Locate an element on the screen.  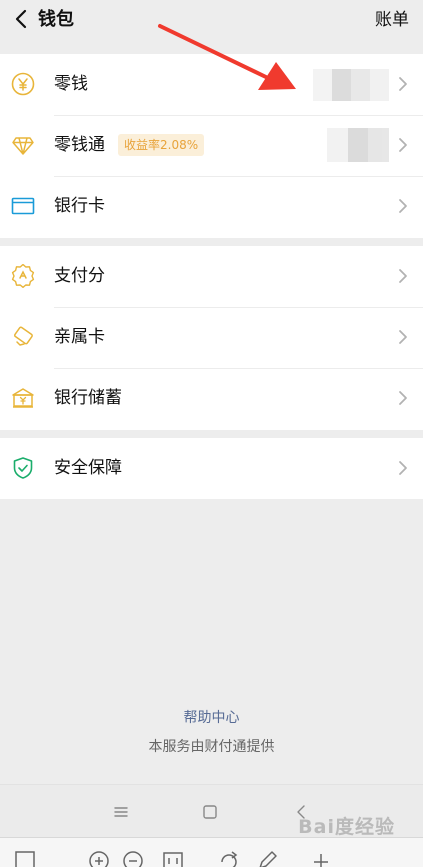
list-item-security: 安全保障 is located at coordinates (211, 468).